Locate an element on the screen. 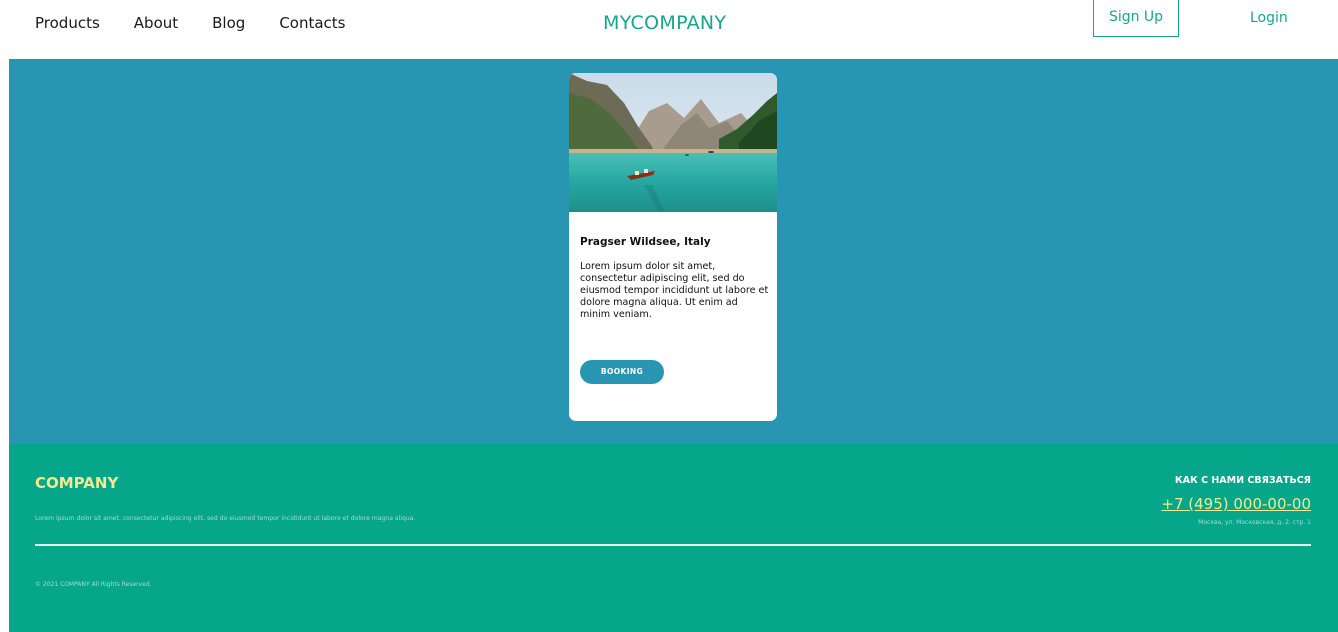  footer-contact-title: КАК С НАМИ СВЯЗАТЬСЯ is located at coordinates (1242, 480).